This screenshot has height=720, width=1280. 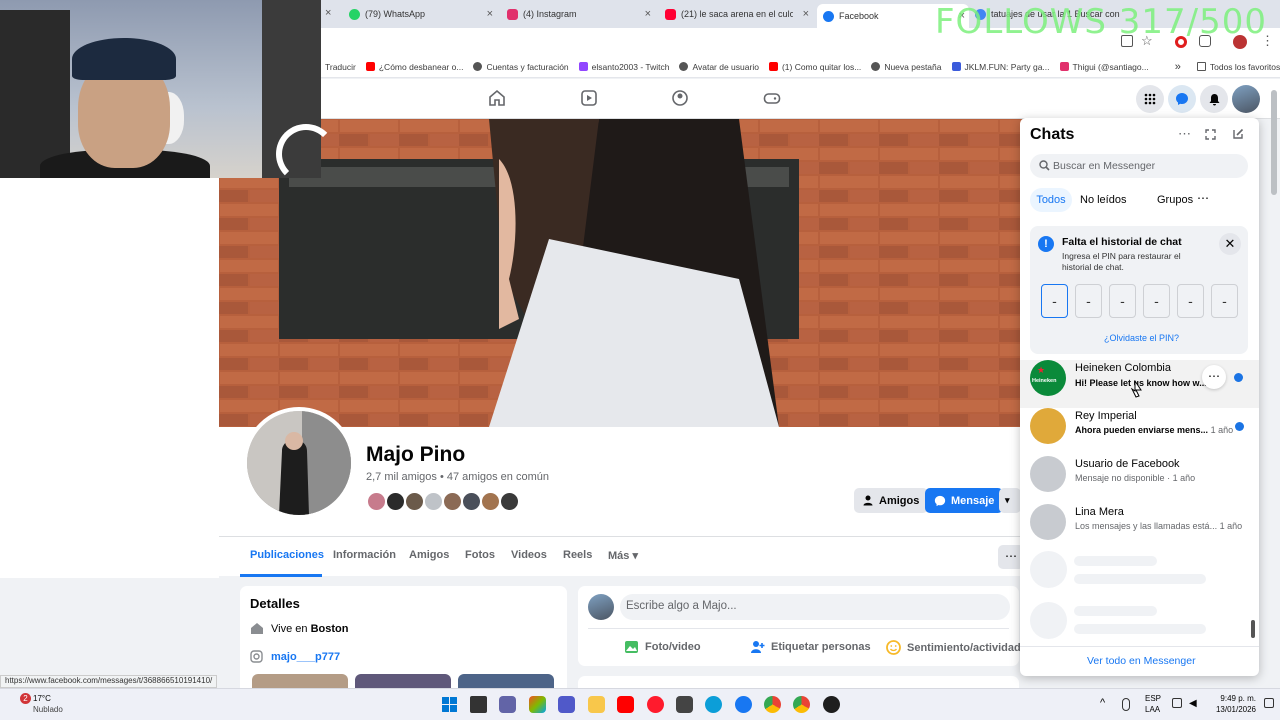 What do you see at coordinates (772, 98) in the screenshot?
I see `gaming-icon` at bounding box center [772, 98].